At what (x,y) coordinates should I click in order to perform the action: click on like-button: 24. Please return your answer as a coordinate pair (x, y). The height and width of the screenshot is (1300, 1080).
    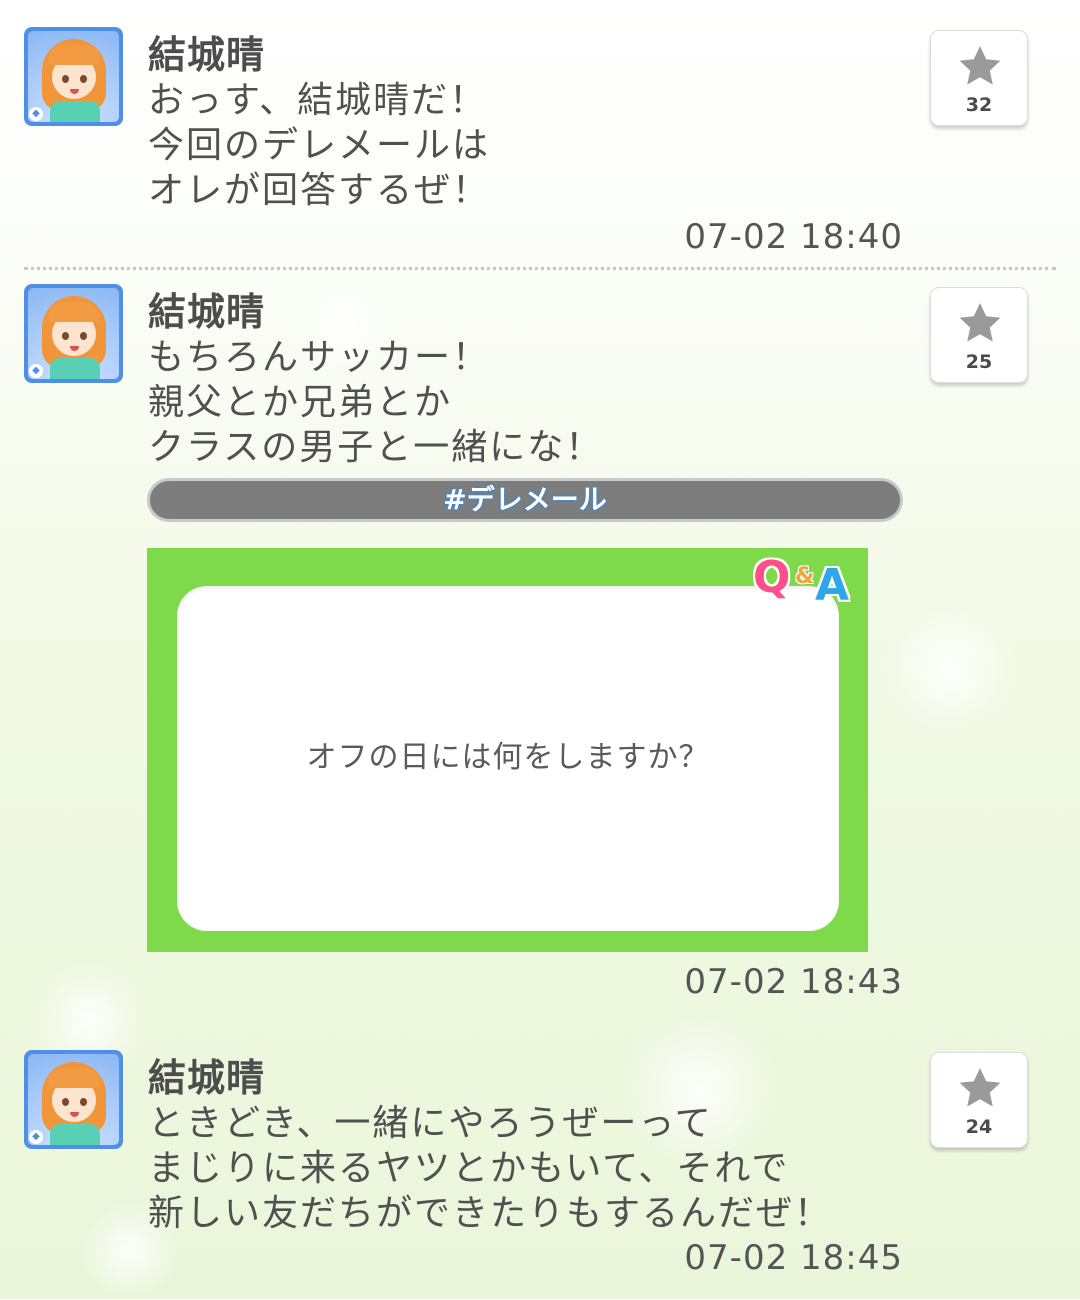
    Looking at the image, I should click on (979, 1100).